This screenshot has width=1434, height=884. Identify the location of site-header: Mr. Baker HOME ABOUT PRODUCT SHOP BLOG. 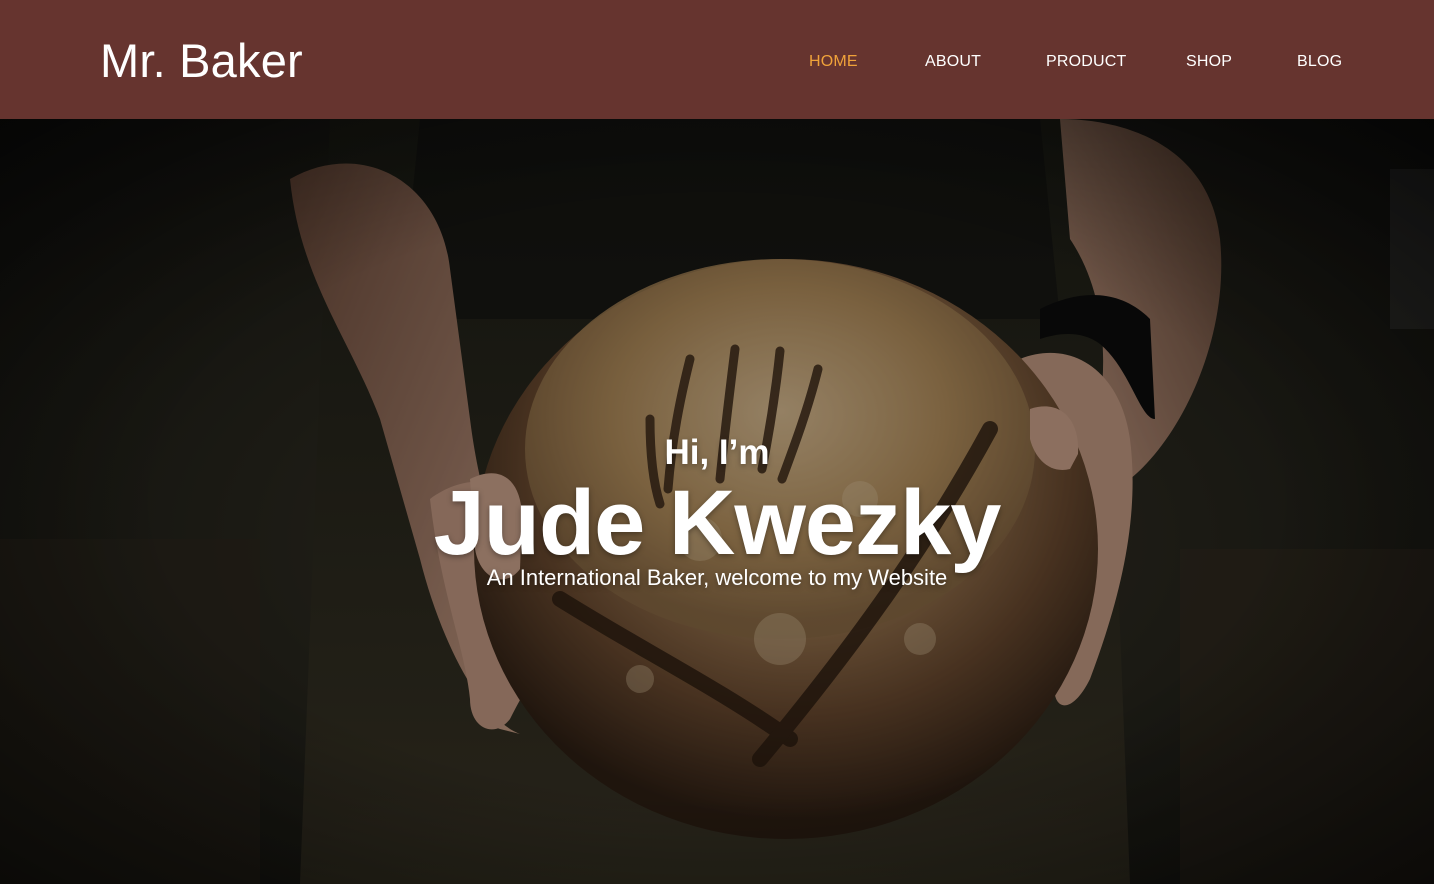
(717, 59).